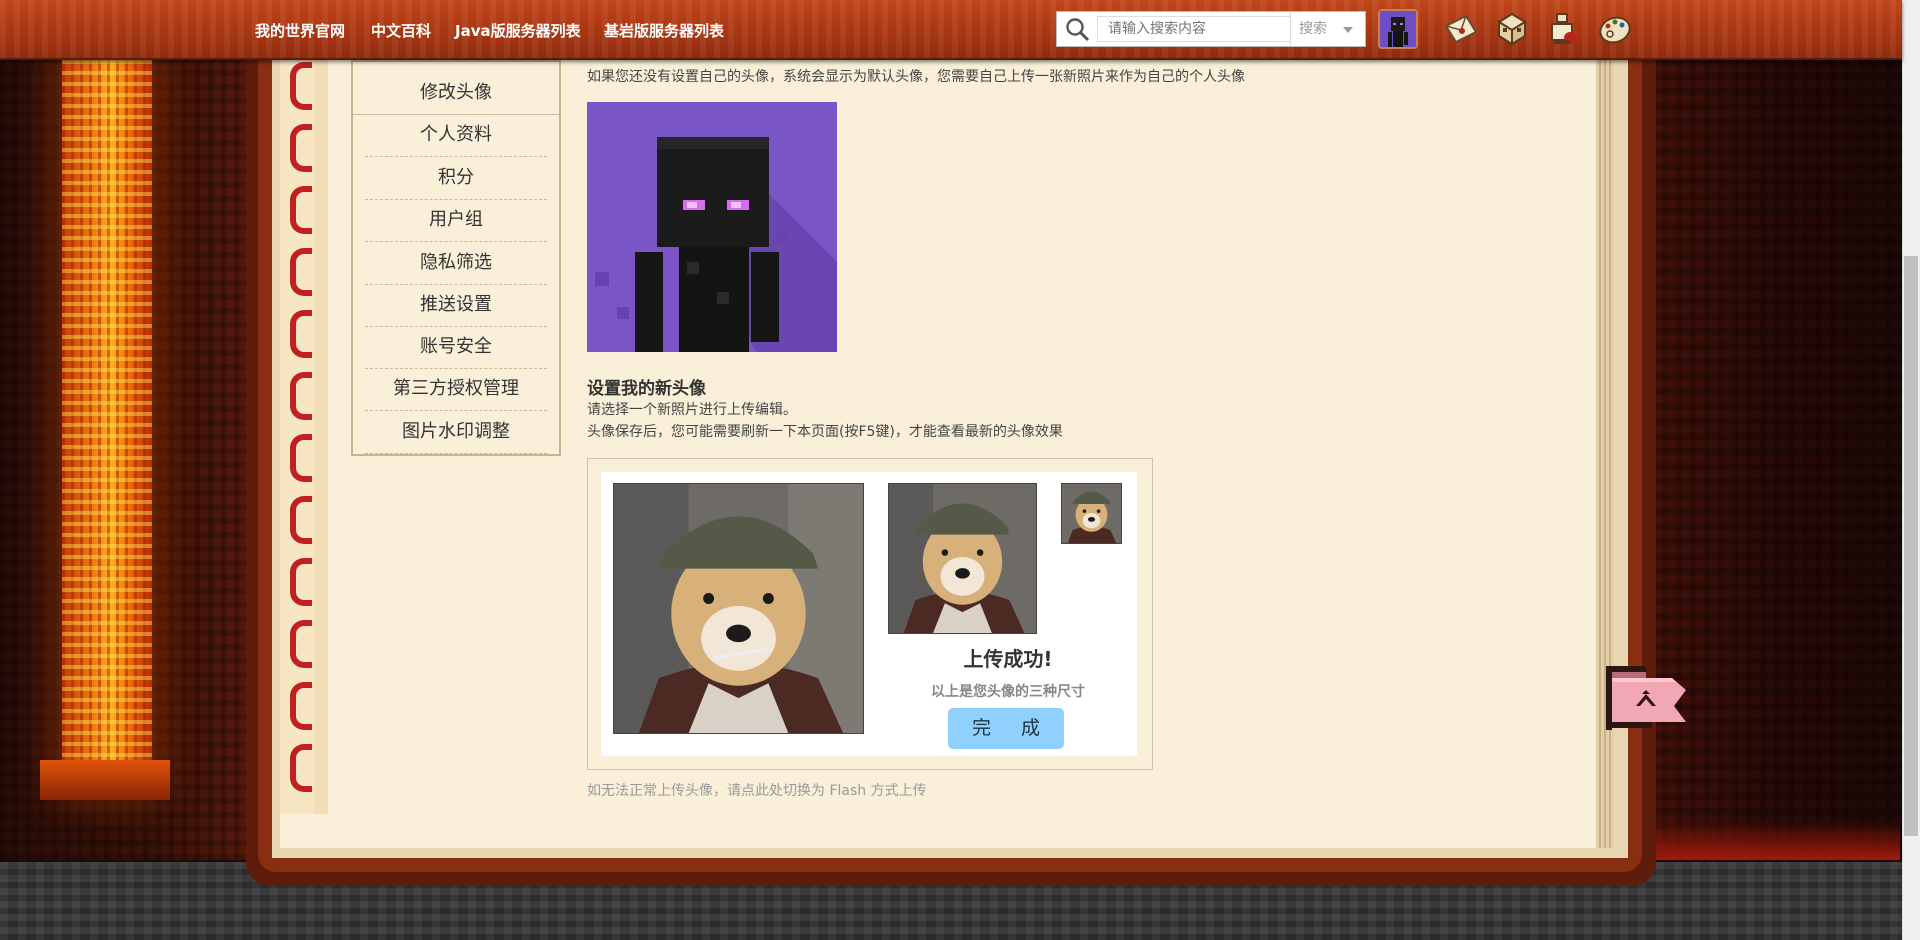 Image resolution: width=1920 pixels, height=940 pixels. Describe the element at coordinates (1008, 692) in the screenshot. I see `upload-success-subtitle: 以上是您头像的三种尺寸` at that location.